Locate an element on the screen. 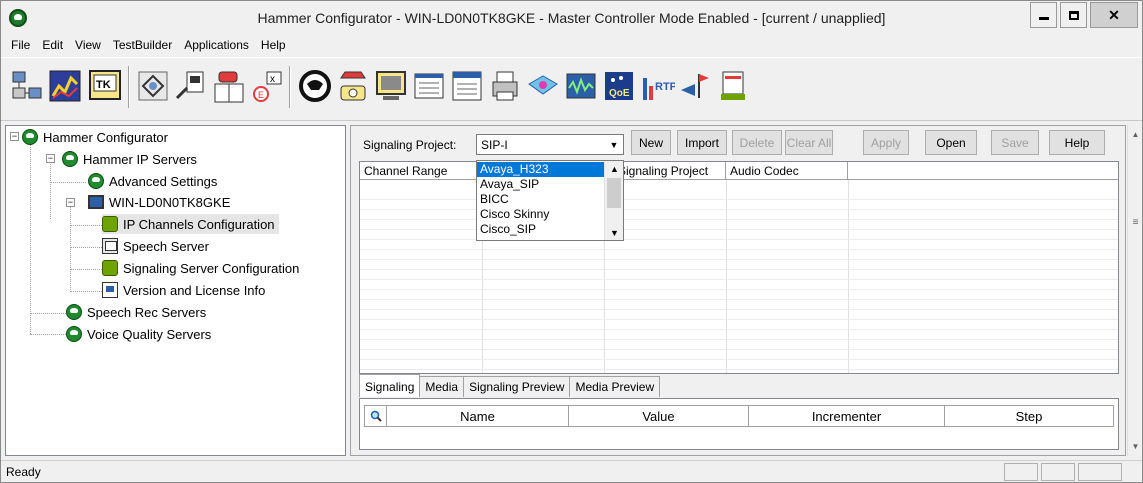 This screenshot has width=1143, height=483. column-audio-codec: Audio Codec is located at coordinates (787, 171).